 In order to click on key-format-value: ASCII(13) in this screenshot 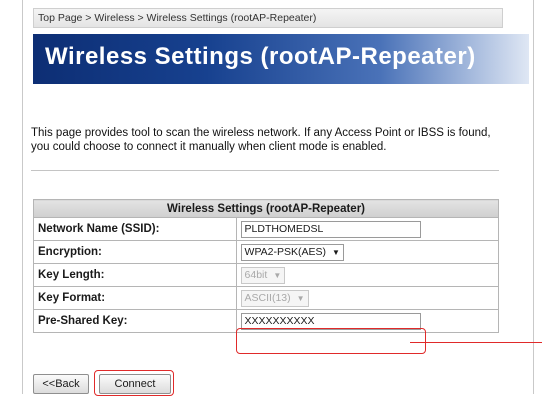, I will do `click(267, 297)`.